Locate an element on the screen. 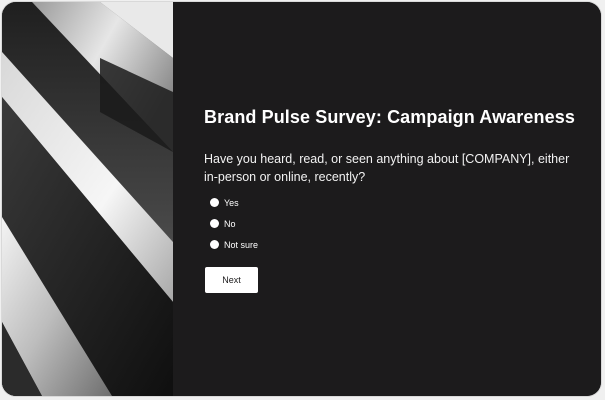 Image resolution: width=605 pixels, height=400 pixels. option-label: No is located at coordinates (230, 223).